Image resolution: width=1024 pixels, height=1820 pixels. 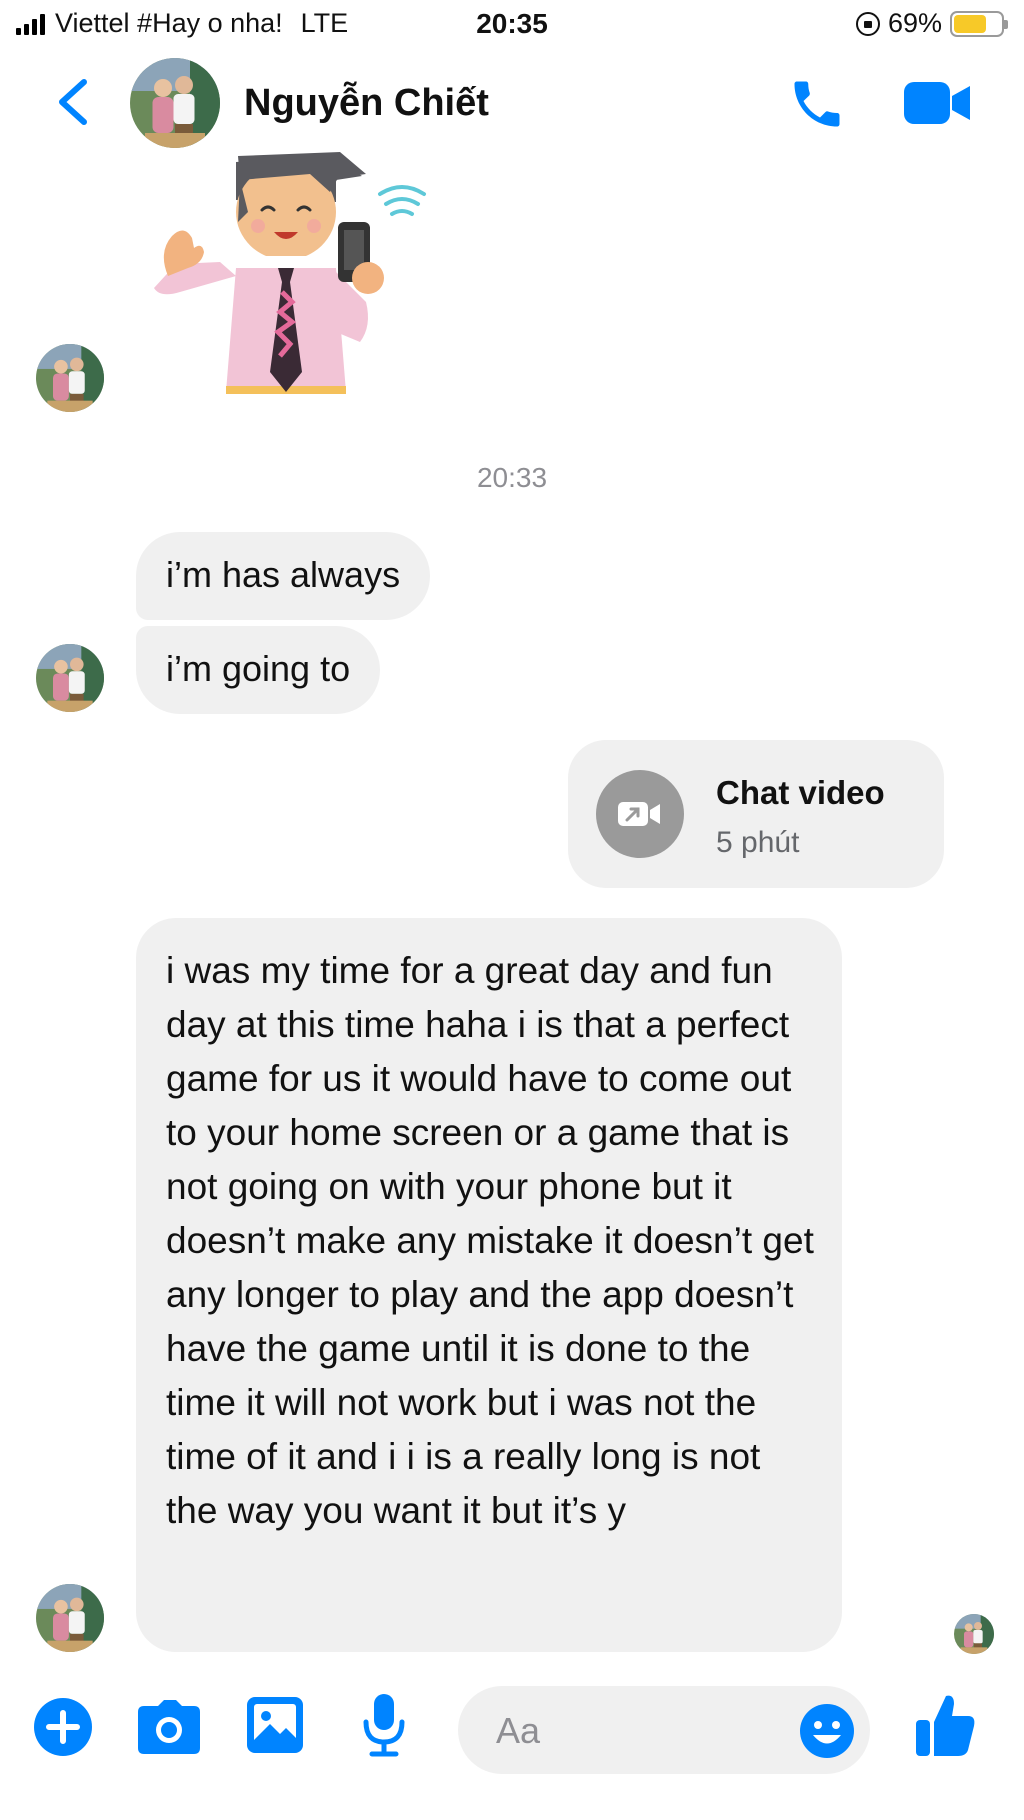 What do you see at coordinates (283, 576) in the screenshot?
I see `incoming-message-bubble: i’m has always` at bounding box center [283, 576].